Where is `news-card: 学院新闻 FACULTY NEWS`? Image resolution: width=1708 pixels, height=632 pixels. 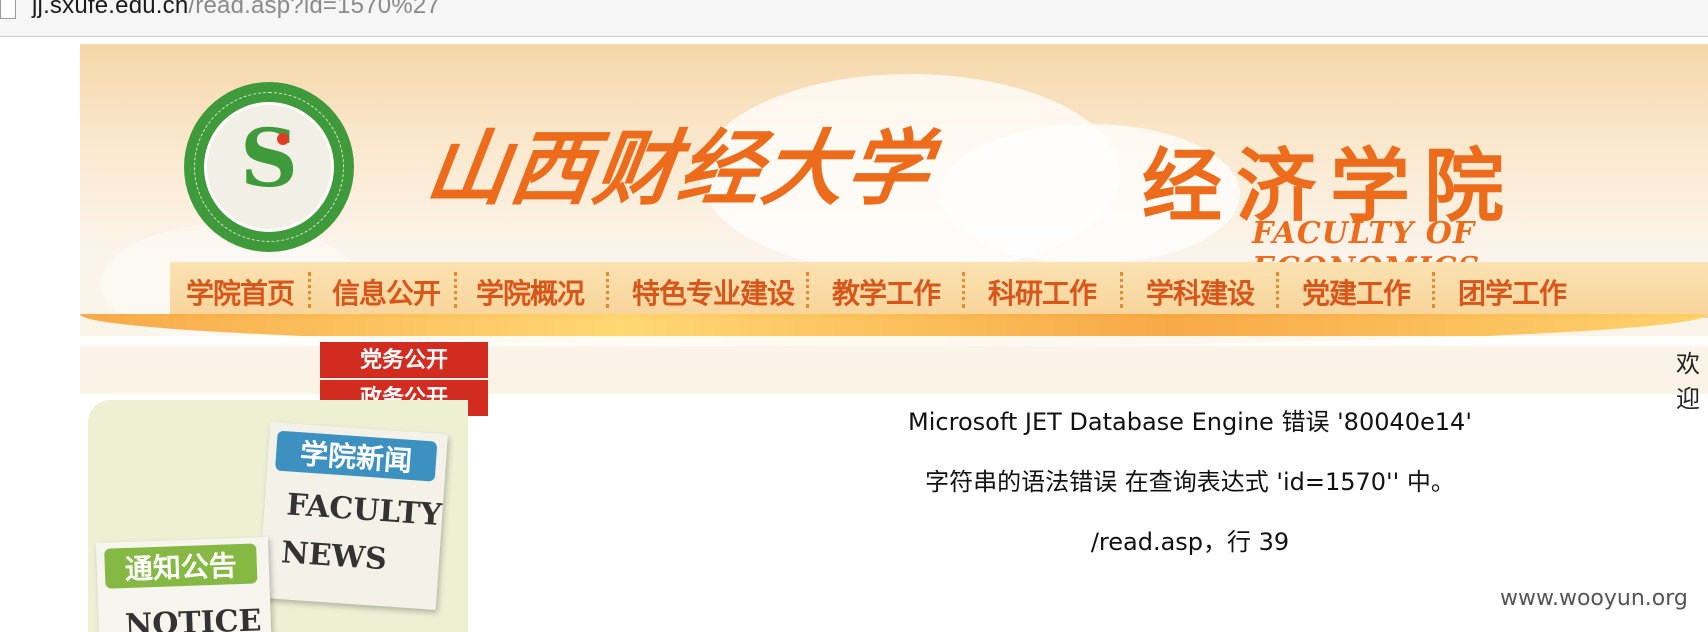 news-card: 学院新闻 FACULTY NEWS is located at coordinates (353, 516).